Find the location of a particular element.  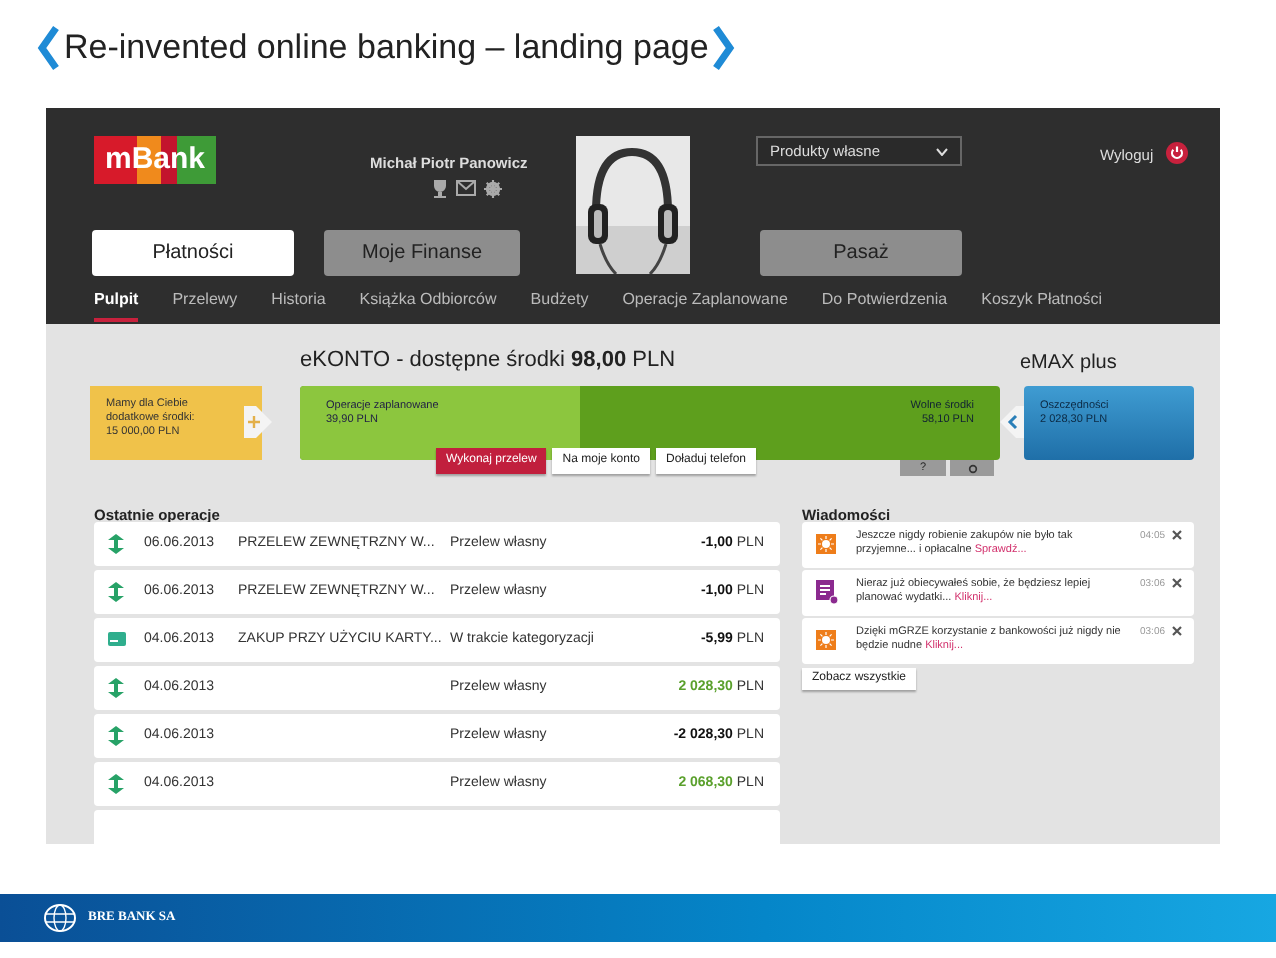

caret-icon is located at coordinates (942, 151).